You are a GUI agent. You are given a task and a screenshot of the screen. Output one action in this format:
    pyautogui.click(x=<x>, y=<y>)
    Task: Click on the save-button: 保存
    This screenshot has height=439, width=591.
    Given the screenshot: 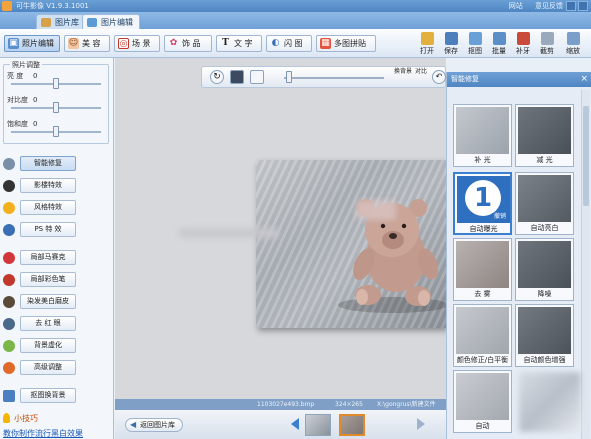 What is the action you would take?
    pyautogui.click(x=451, y=44)
    